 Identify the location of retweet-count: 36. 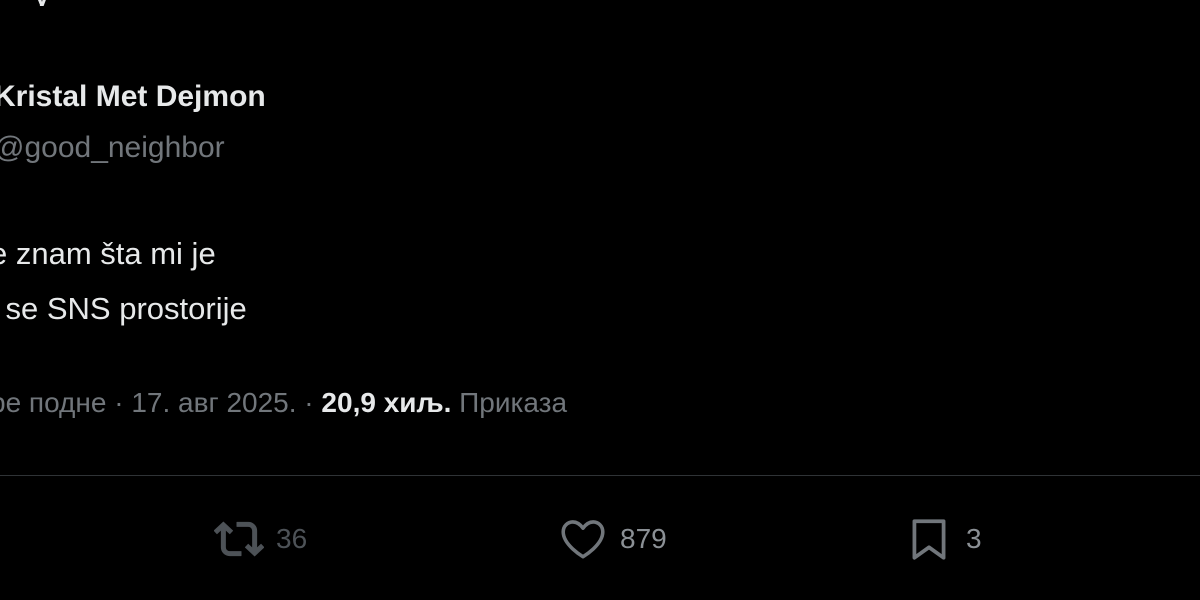
(292, 538).